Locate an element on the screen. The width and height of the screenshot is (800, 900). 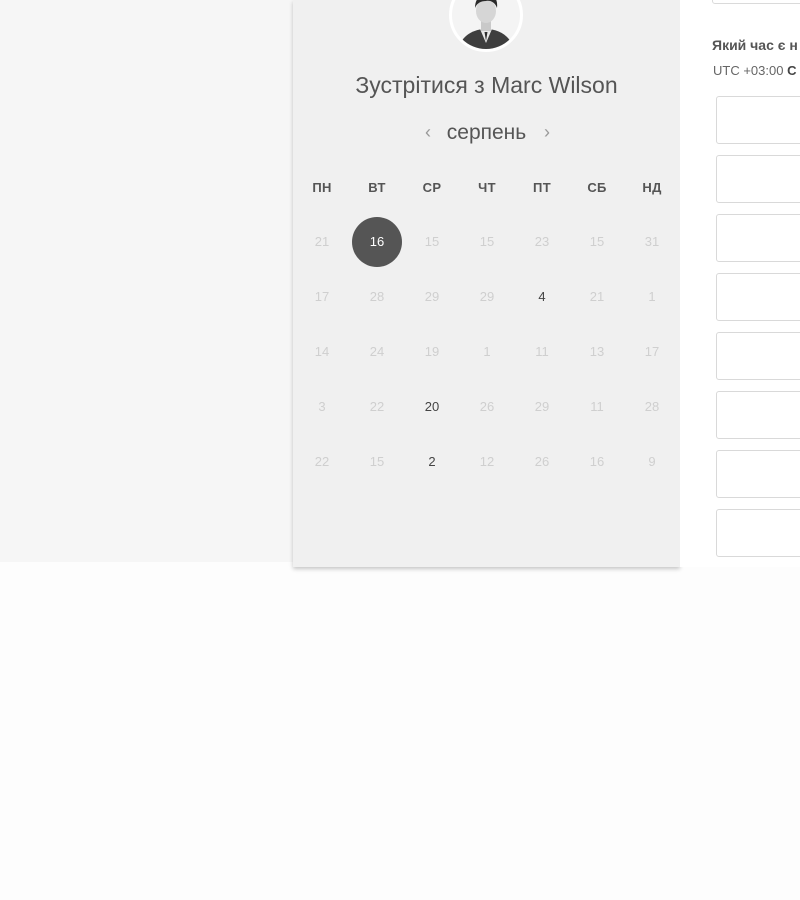
month-label: серпень is located at coordinates (486, 132).